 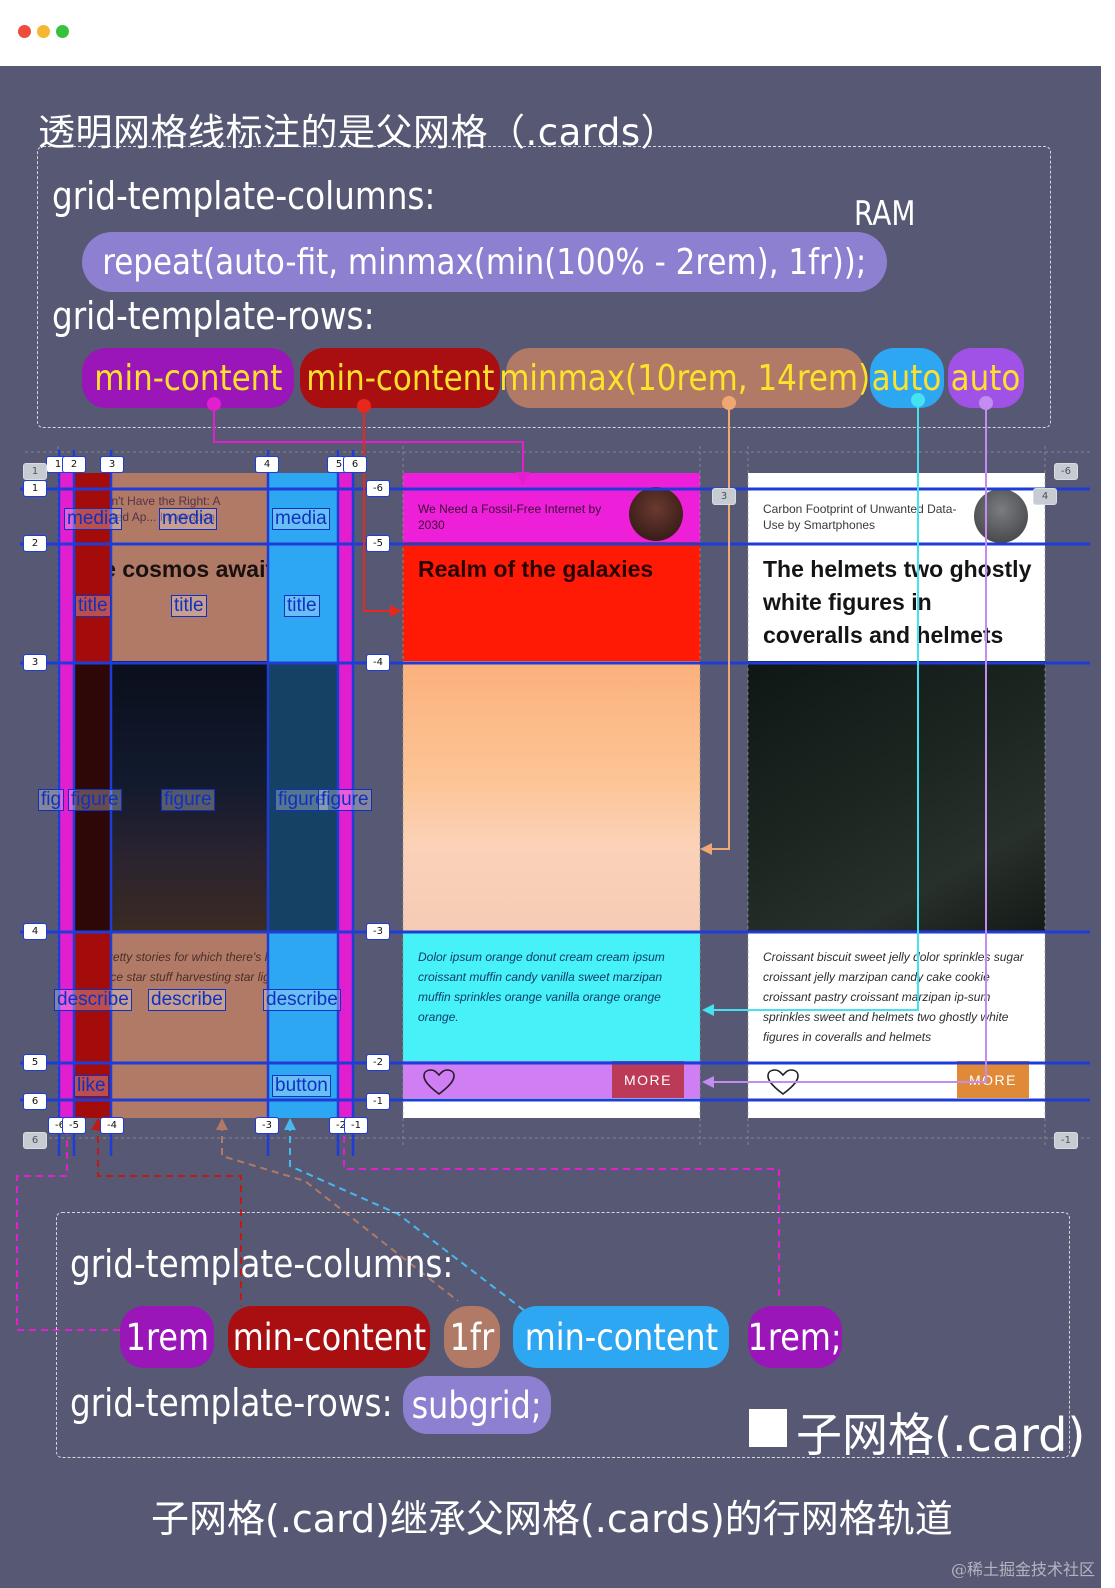 I want to click on subgrid-pill: subgrid;, so click(x=477, y=1405).